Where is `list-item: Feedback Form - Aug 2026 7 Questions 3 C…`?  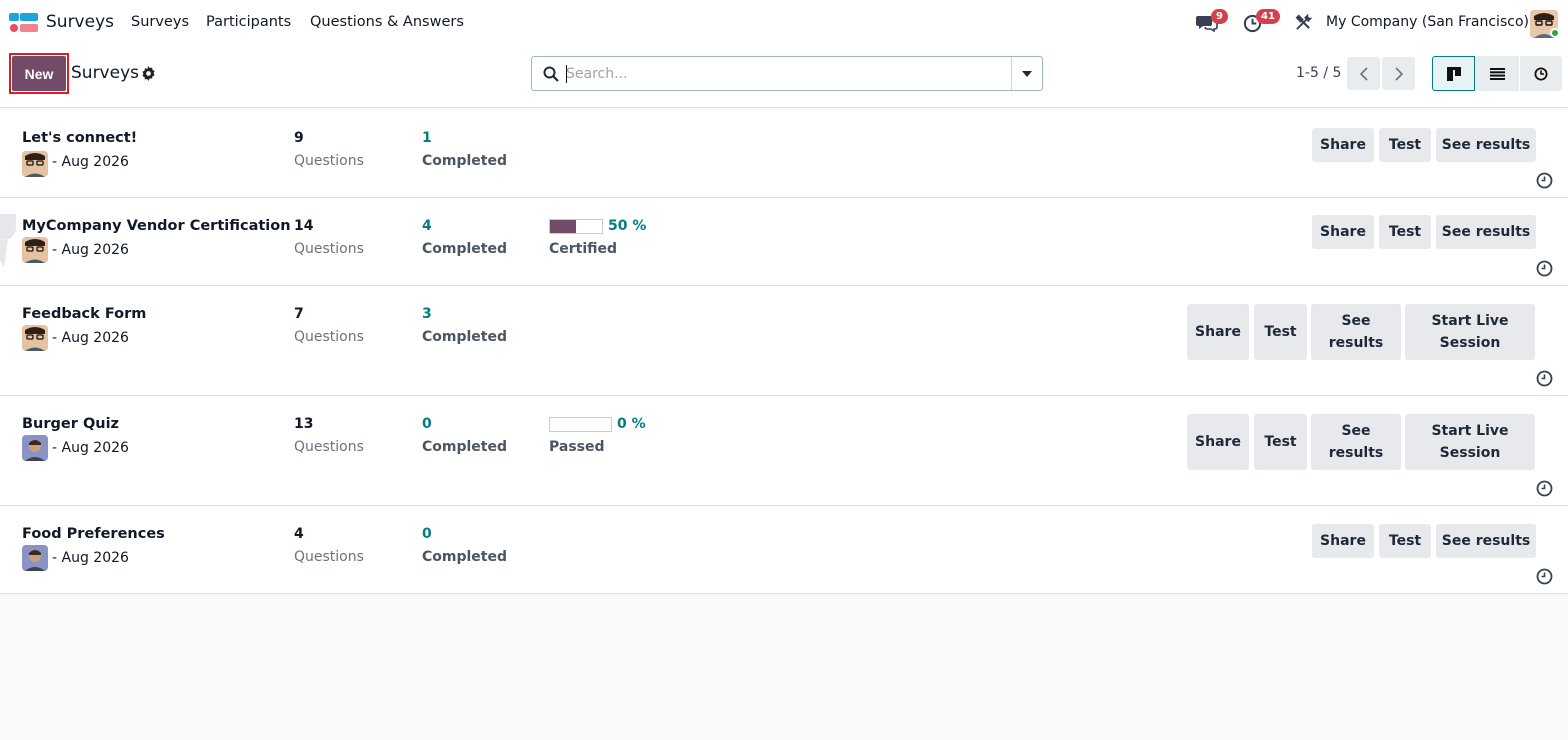
list-item: Feedback Form - Aug 2026 7 Questions 3 C… is located at coordinates (784, 341).